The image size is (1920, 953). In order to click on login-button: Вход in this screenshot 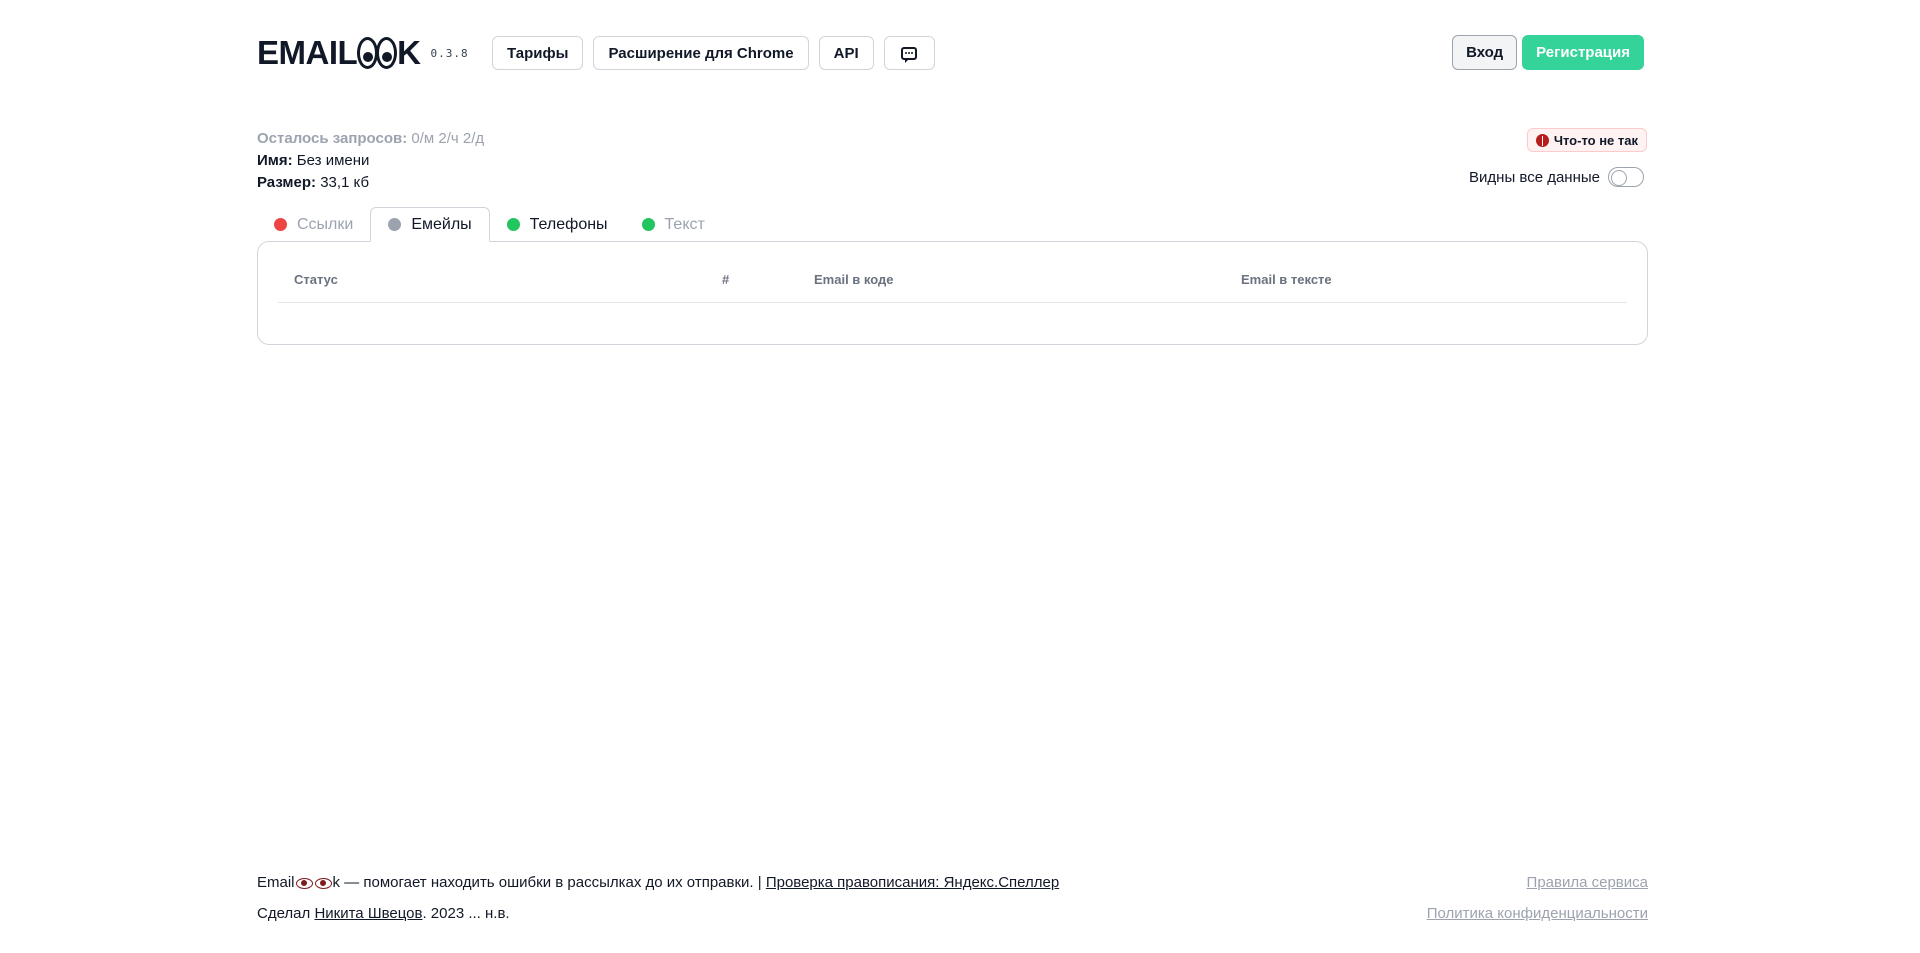, I will do `click(1485, 52)`.